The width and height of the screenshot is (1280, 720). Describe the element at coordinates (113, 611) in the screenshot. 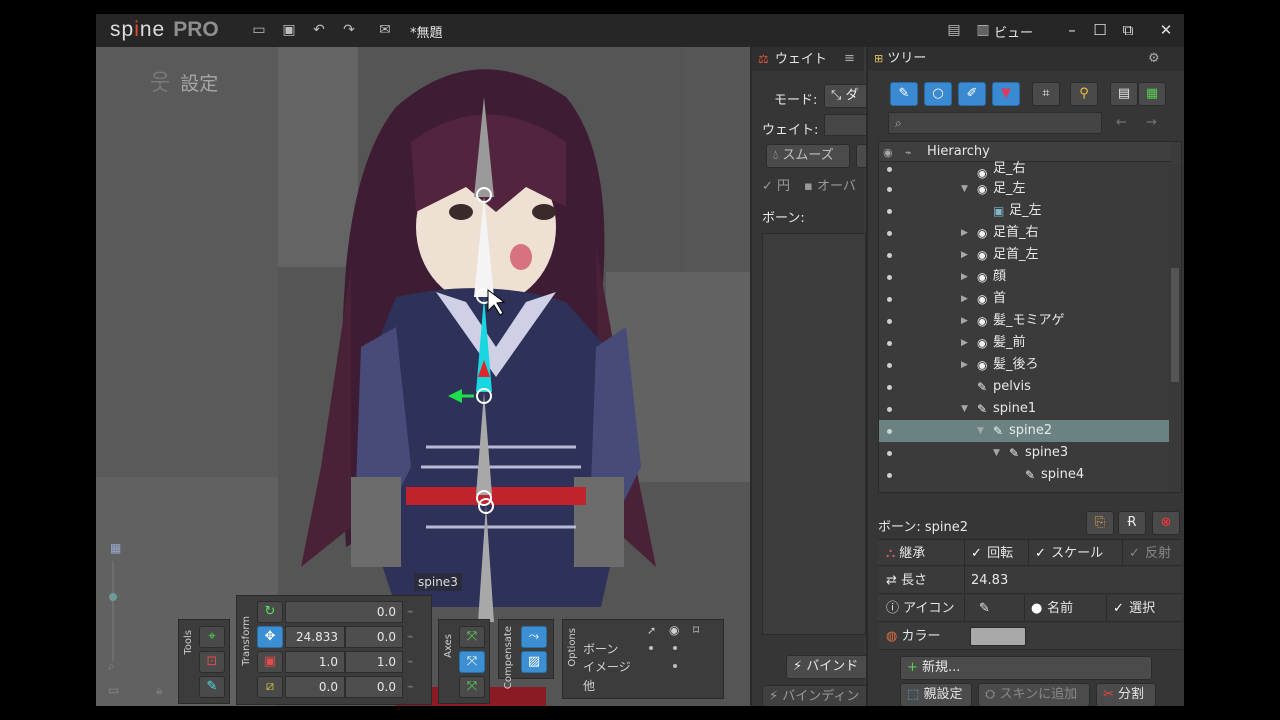

I see `zoom-slider` at that location.